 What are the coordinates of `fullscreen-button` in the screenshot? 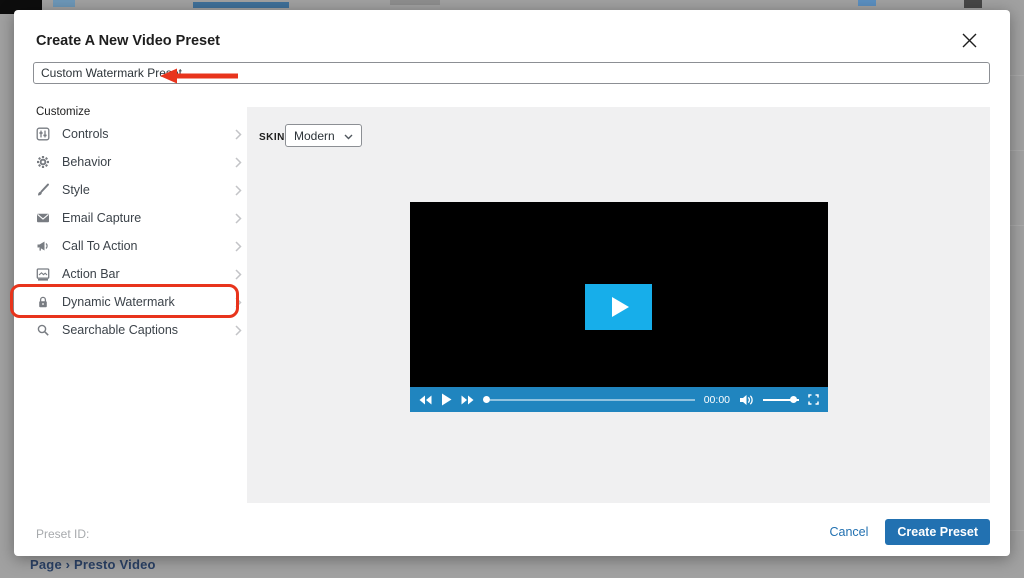 It's located at (813, 399).